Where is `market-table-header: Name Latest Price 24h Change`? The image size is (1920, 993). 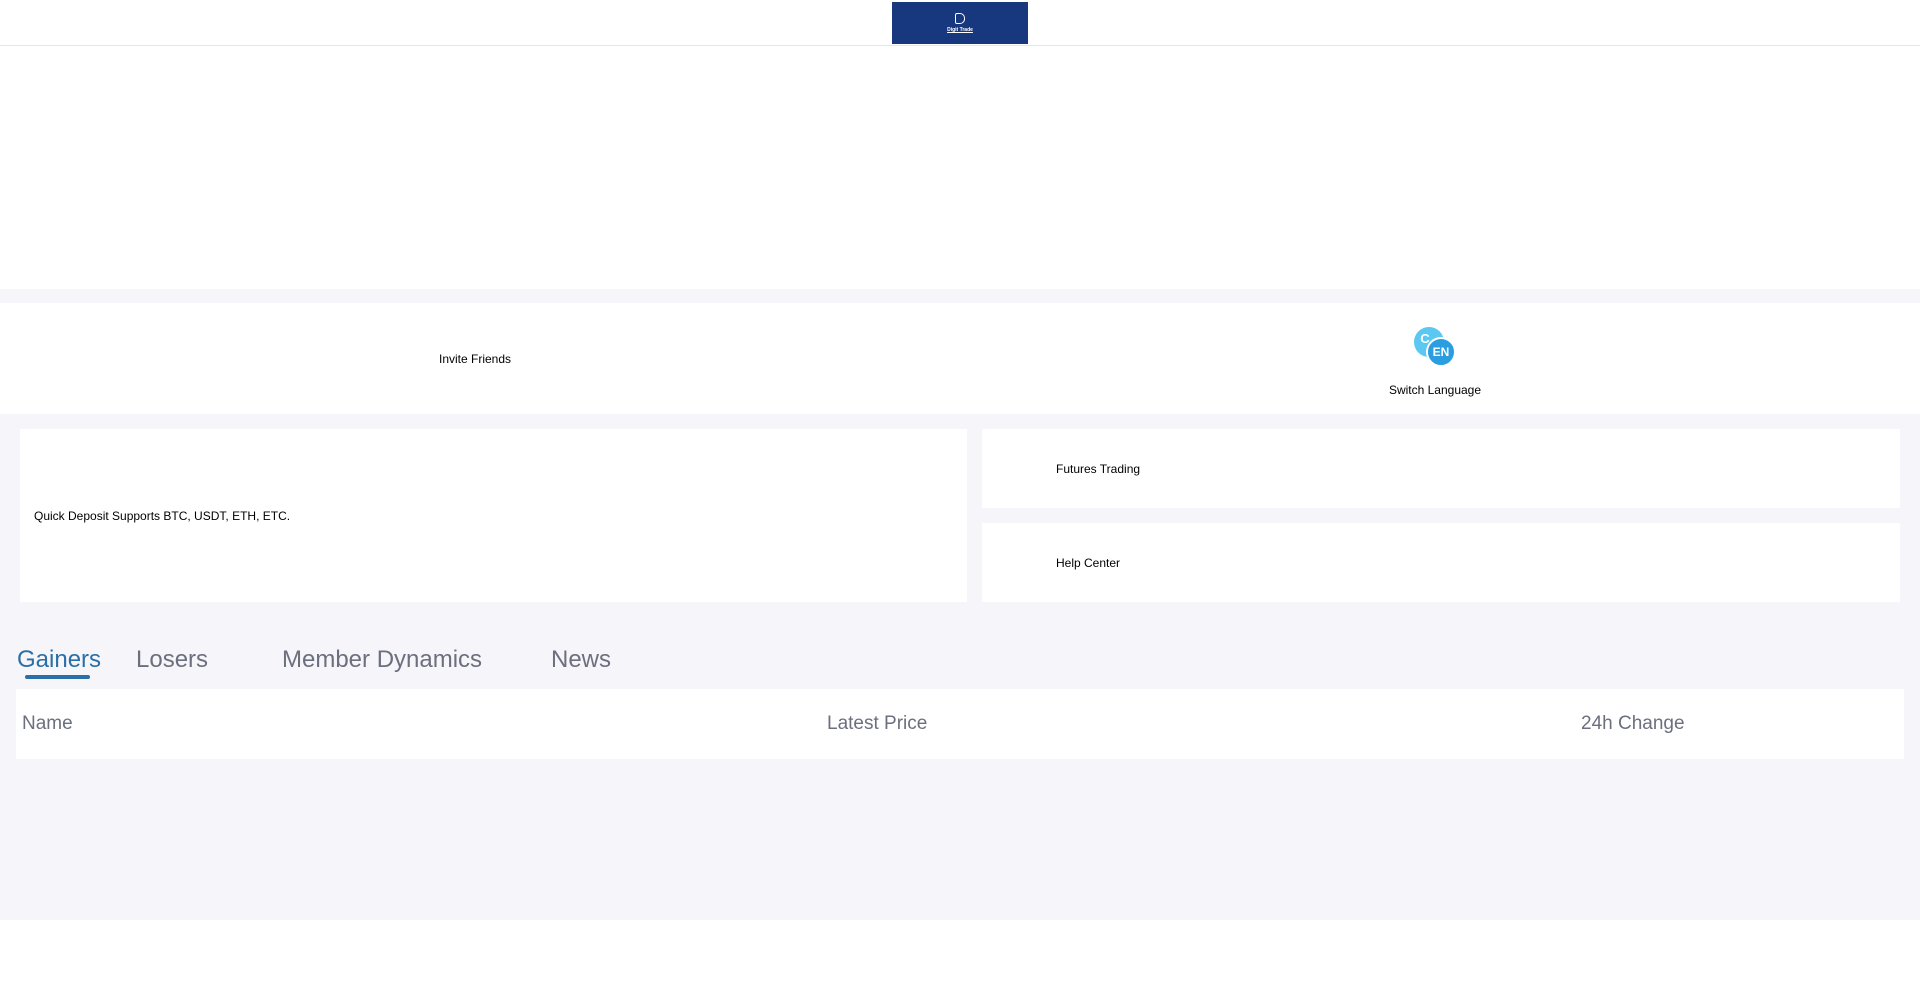 market-table-header: Name Latest Price 24h Change is located at coordinates (960, 724).